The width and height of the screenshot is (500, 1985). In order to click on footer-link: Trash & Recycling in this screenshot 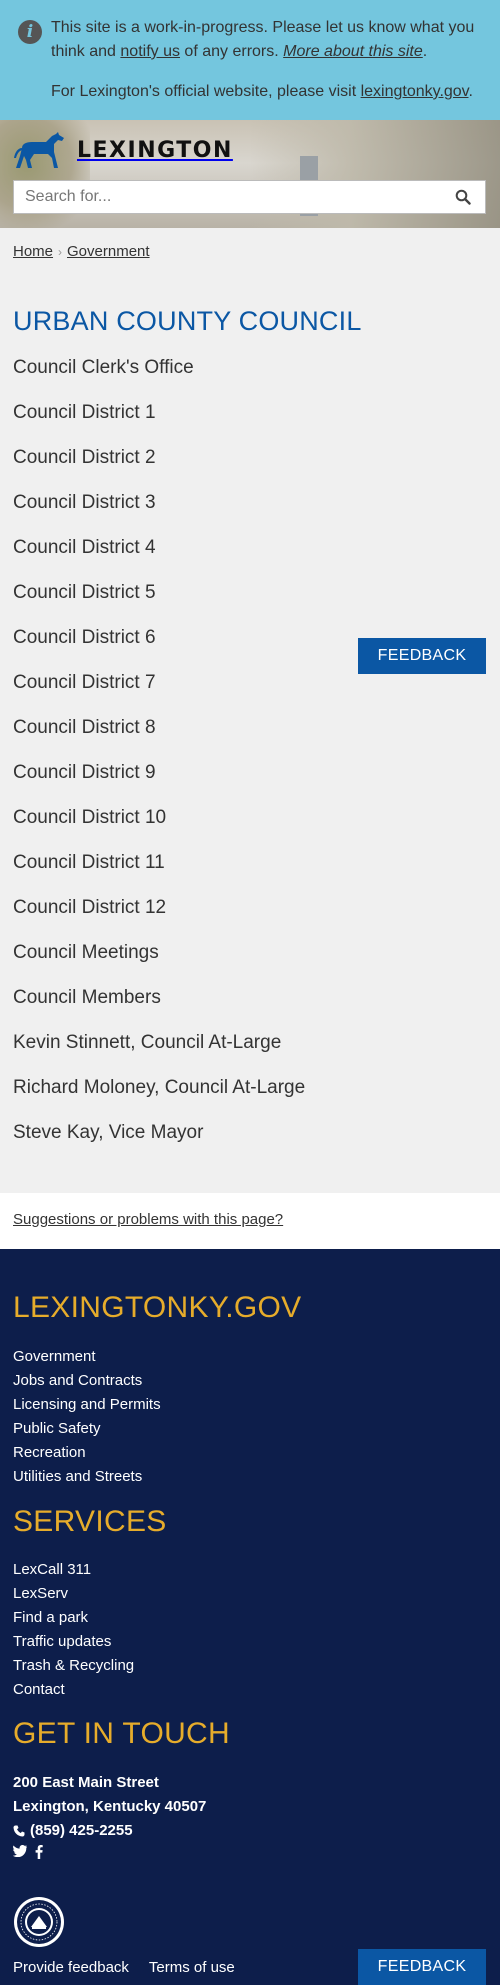, I will do `click(73, 1668)`.